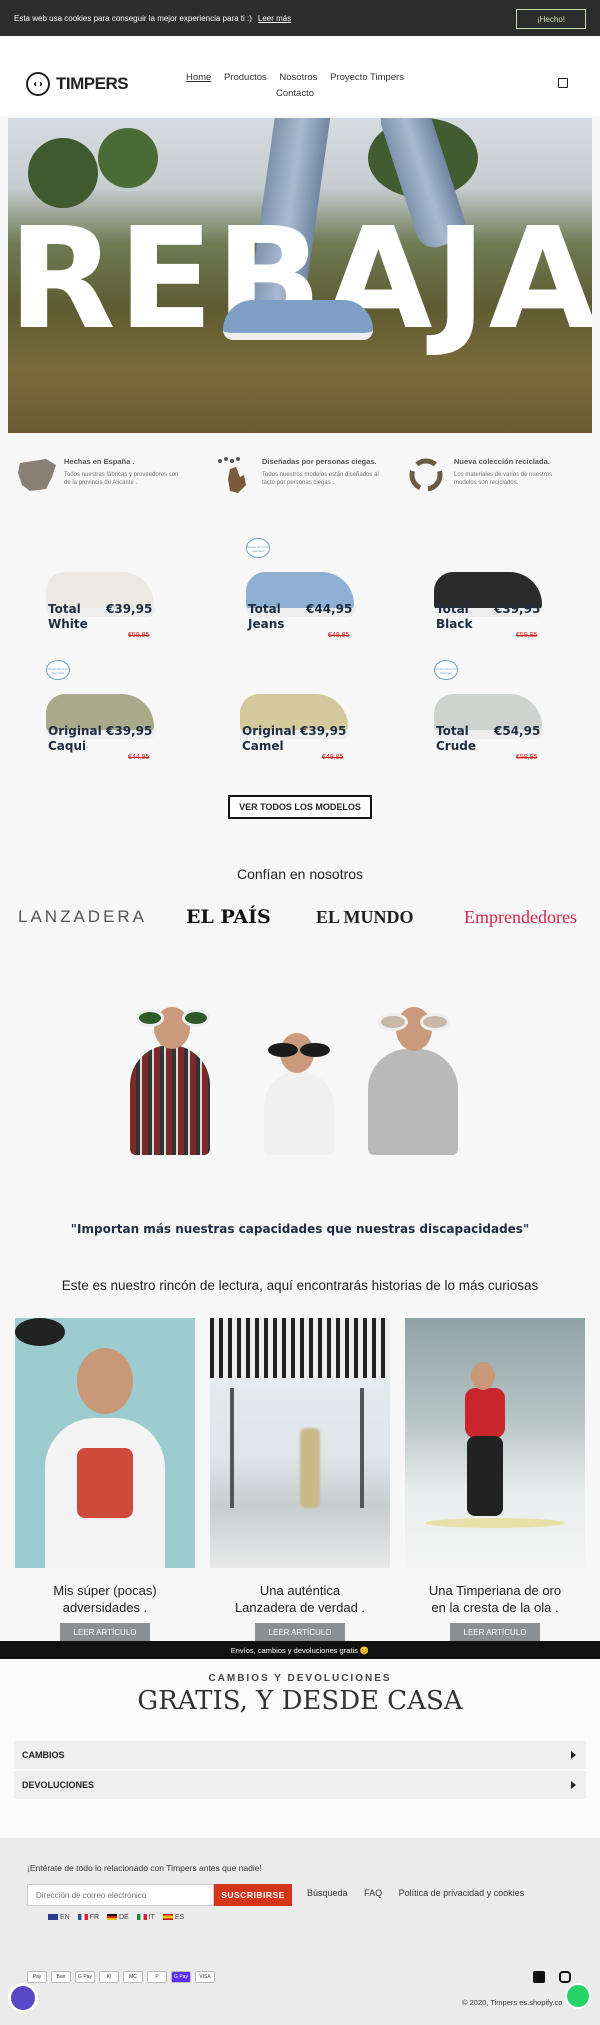  I want to click on press-logo-lanzadera: LANZADERA, so click(83, 916).